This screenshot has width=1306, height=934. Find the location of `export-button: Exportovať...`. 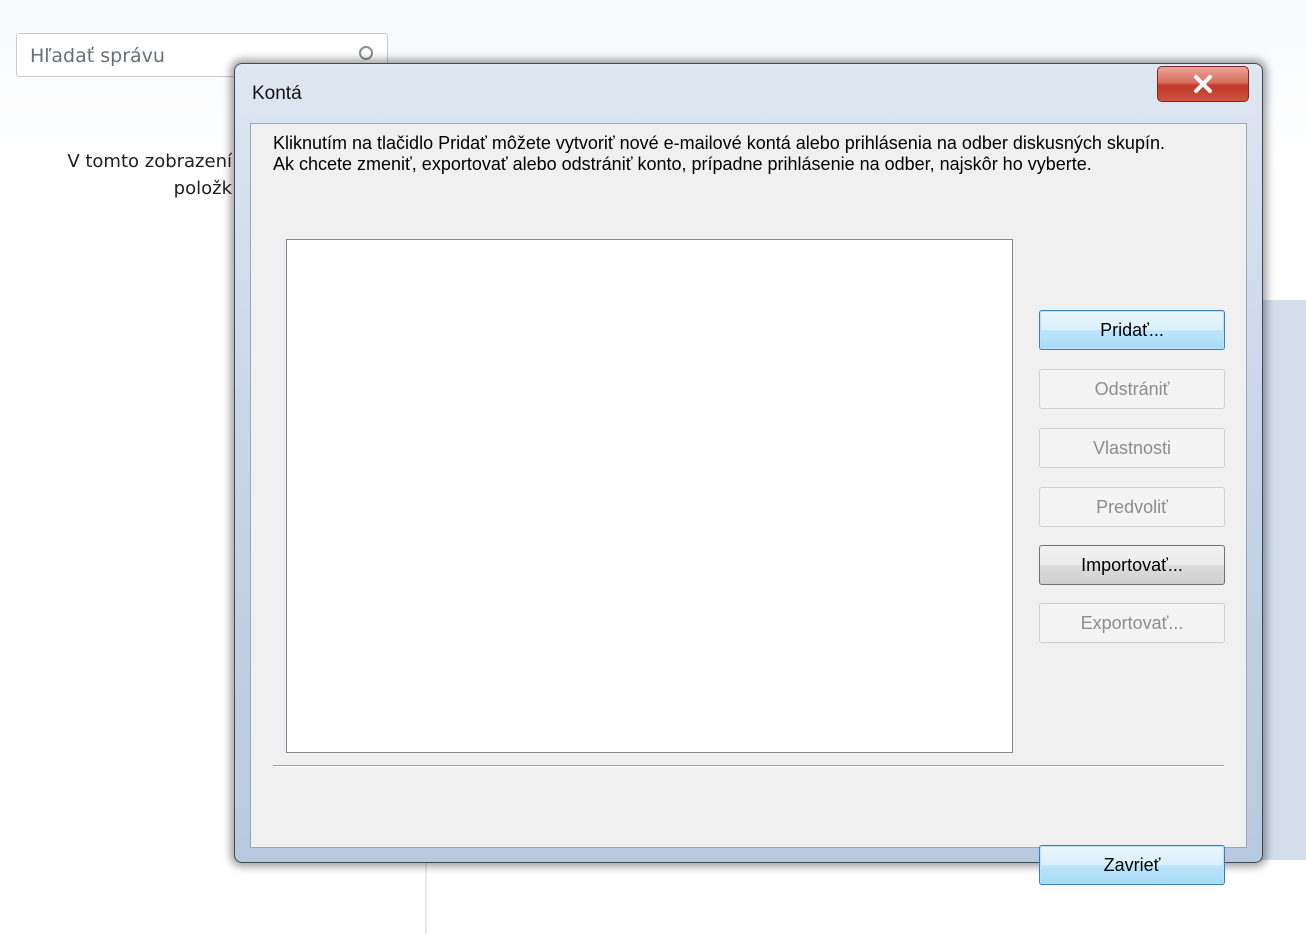

export-button: Exportovať... is located at coordinates (1132, 623).